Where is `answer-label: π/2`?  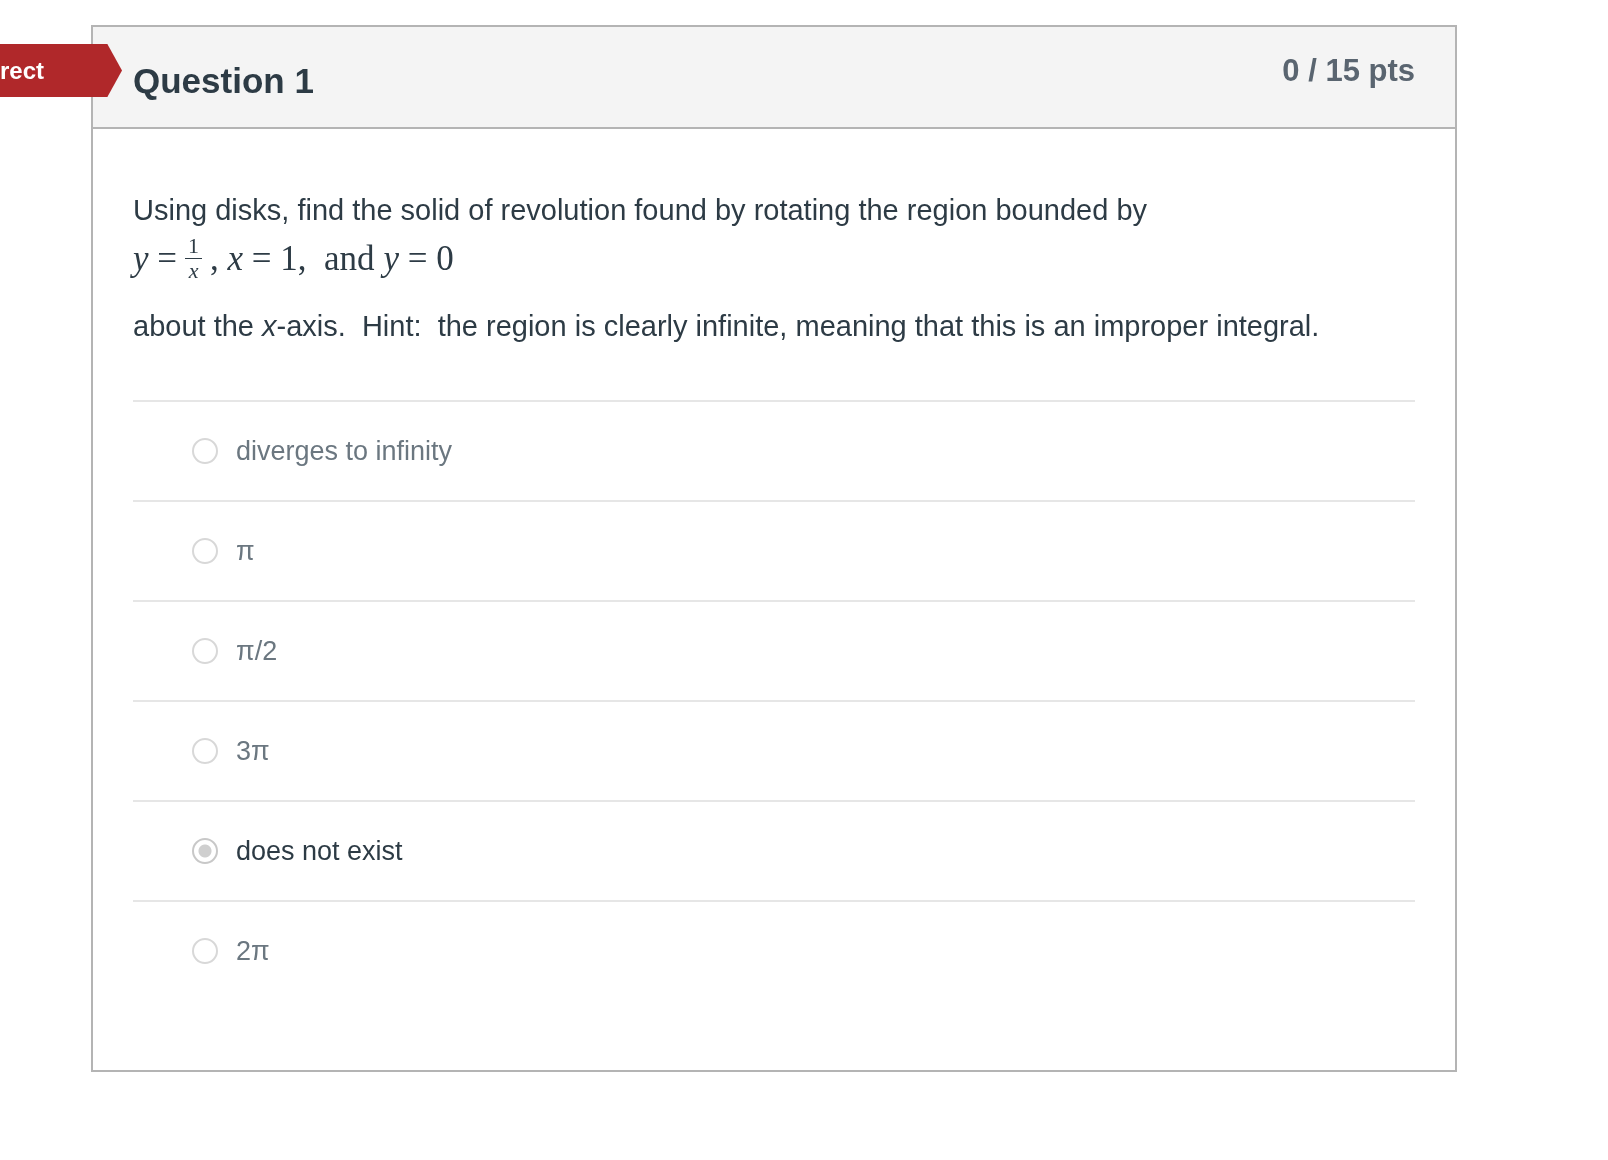 answer-label: π/2 is located at coordinates (257, 651).